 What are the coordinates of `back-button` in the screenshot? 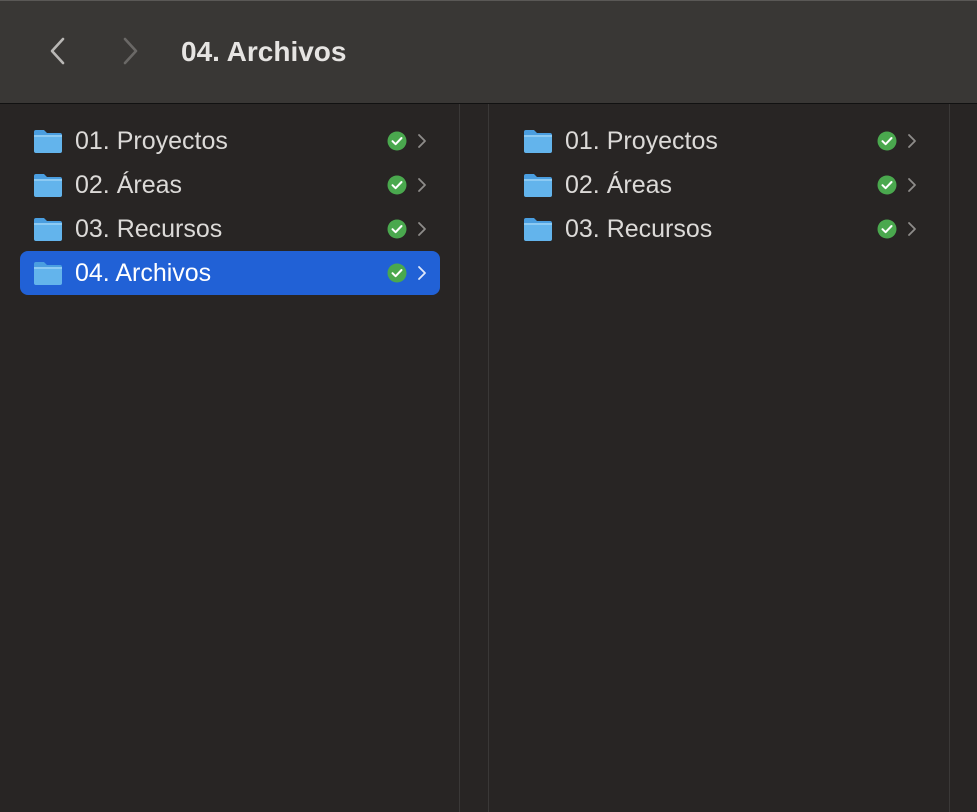 It's located at (58, 51).